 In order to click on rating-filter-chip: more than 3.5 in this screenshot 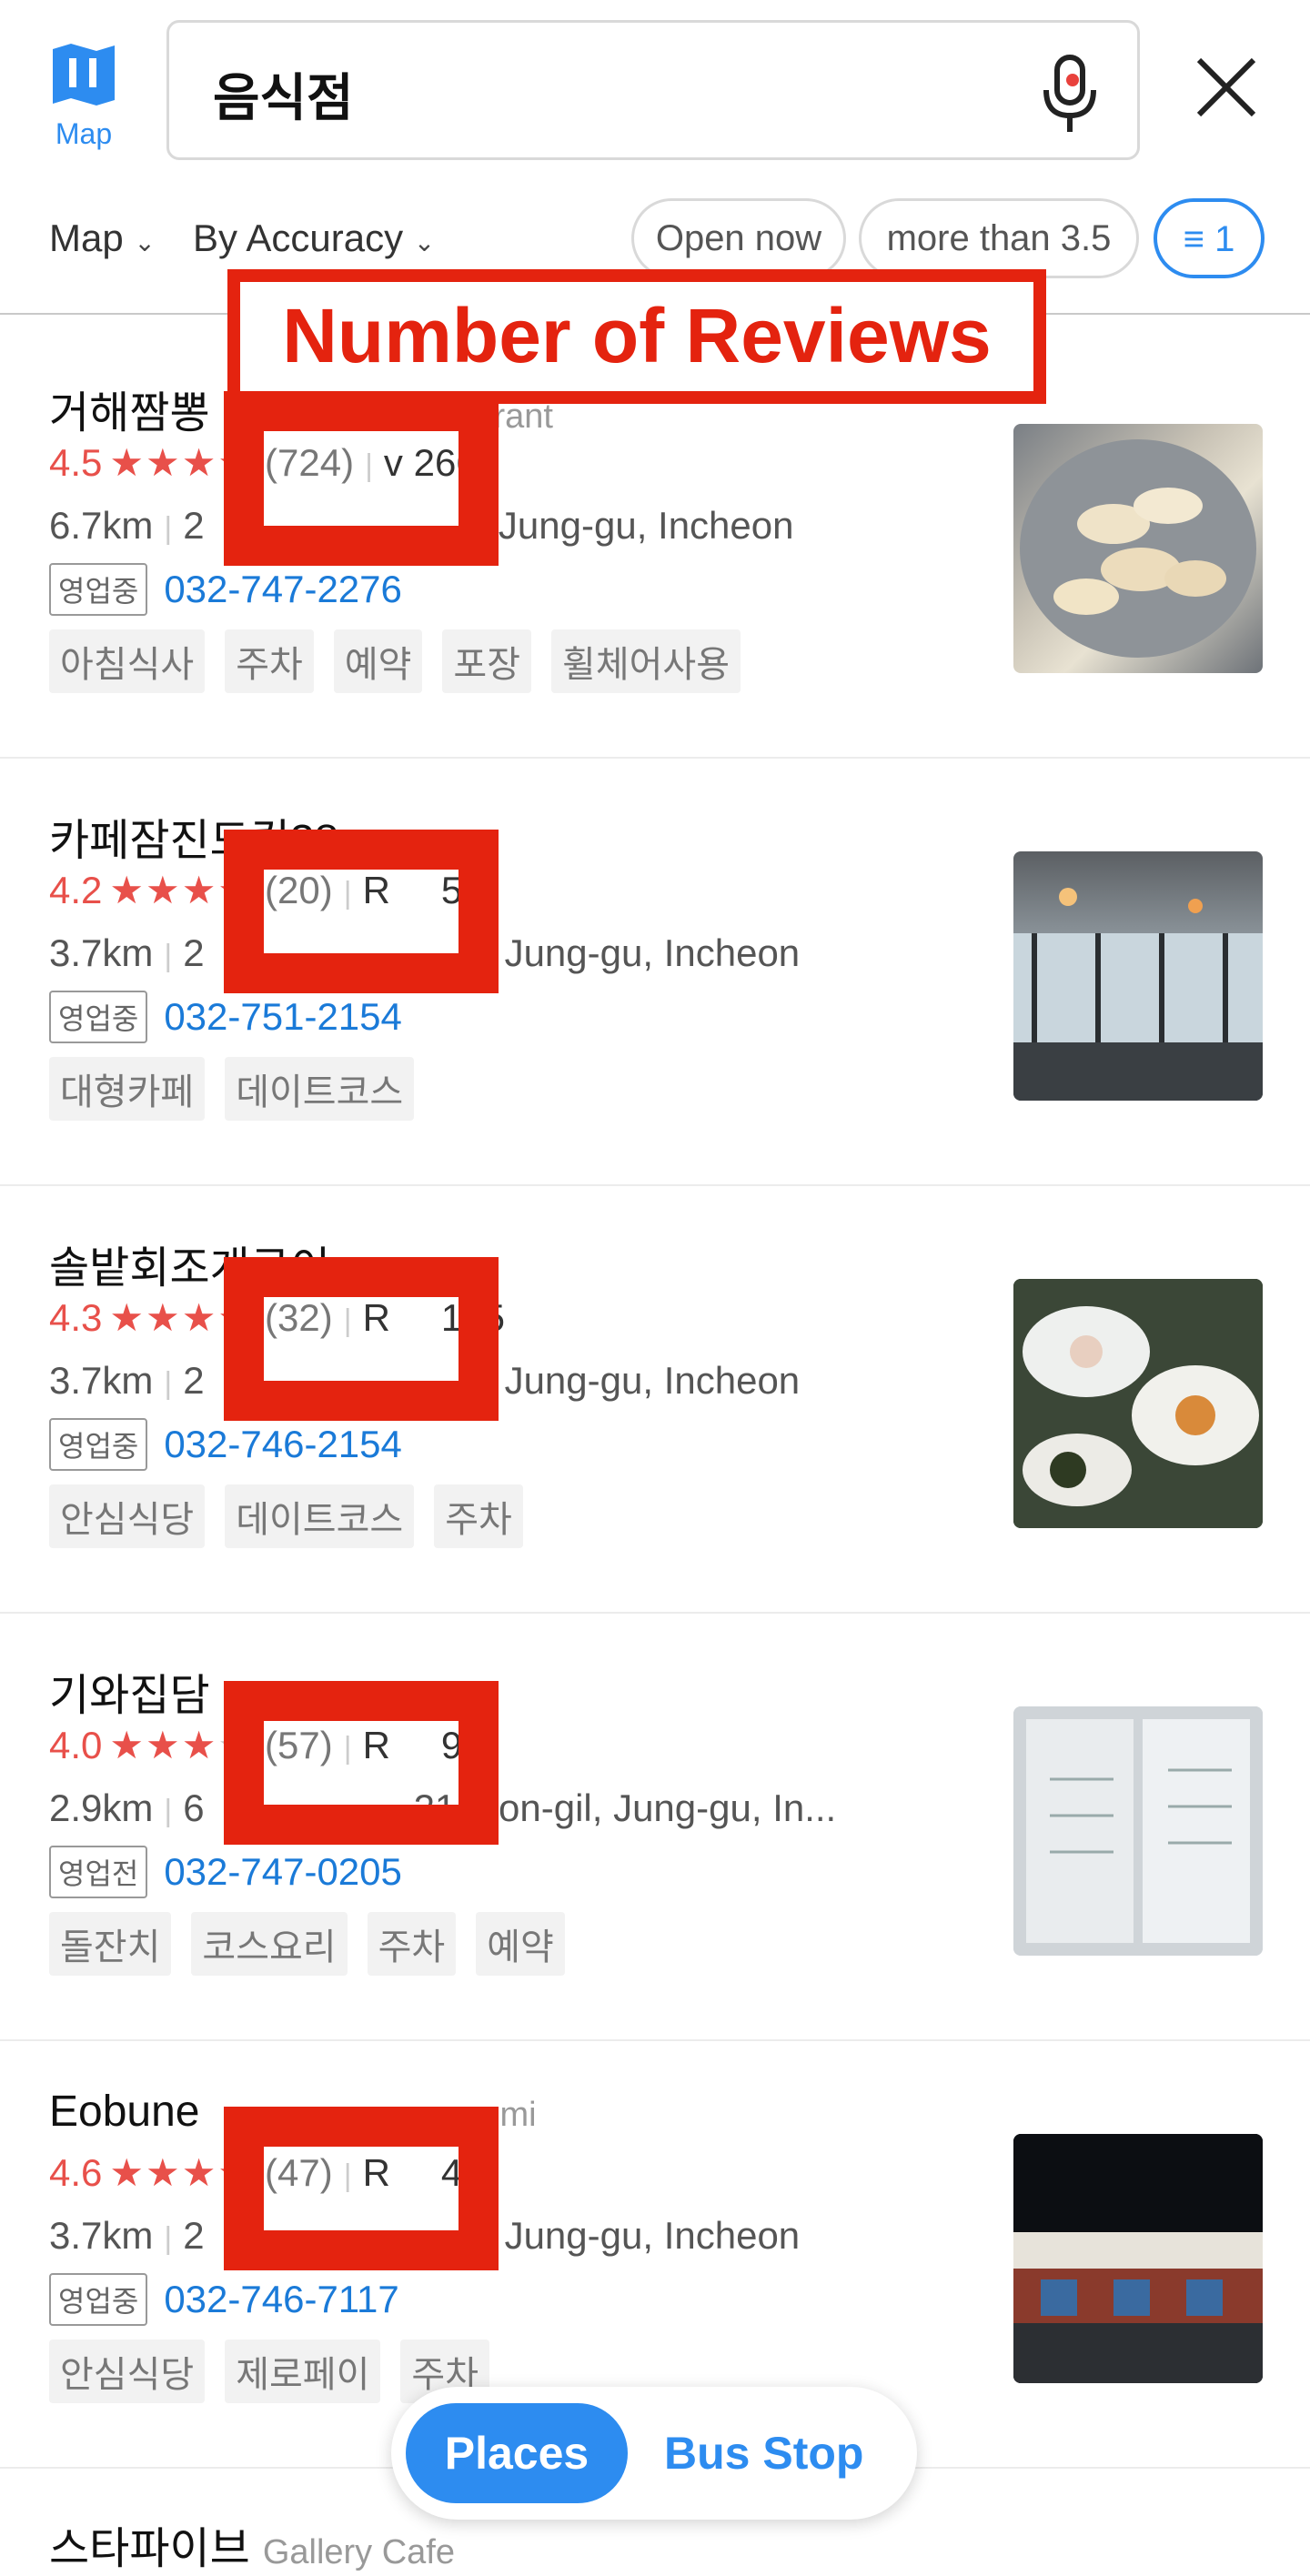, I will do `click(999, 238)`.